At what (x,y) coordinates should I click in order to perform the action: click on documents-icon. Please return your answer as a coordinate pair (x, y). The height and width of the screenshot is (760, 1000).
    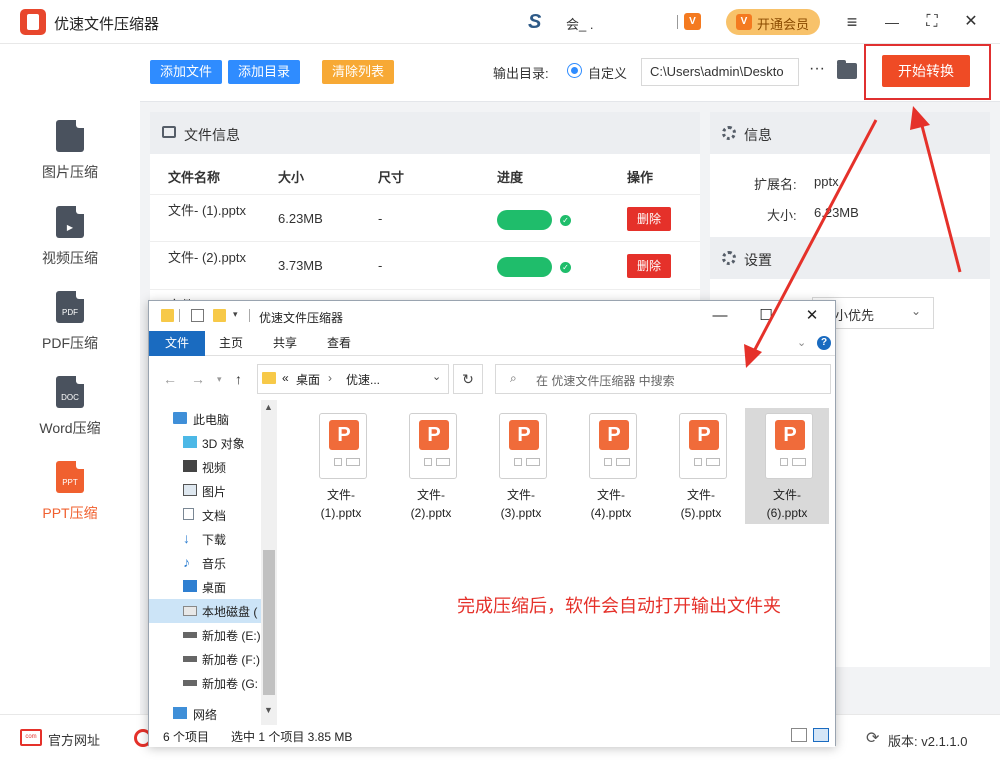
    Looking at the image, I should click on (188, 514).